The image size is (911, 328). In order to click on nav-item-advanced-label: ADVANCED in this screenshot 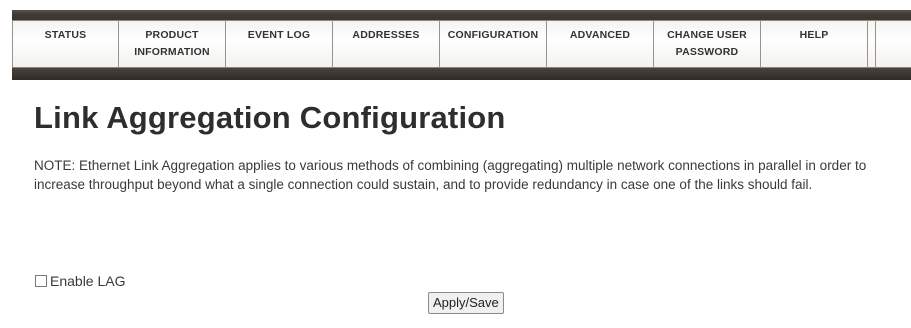, I will do `click(600, 35)`.